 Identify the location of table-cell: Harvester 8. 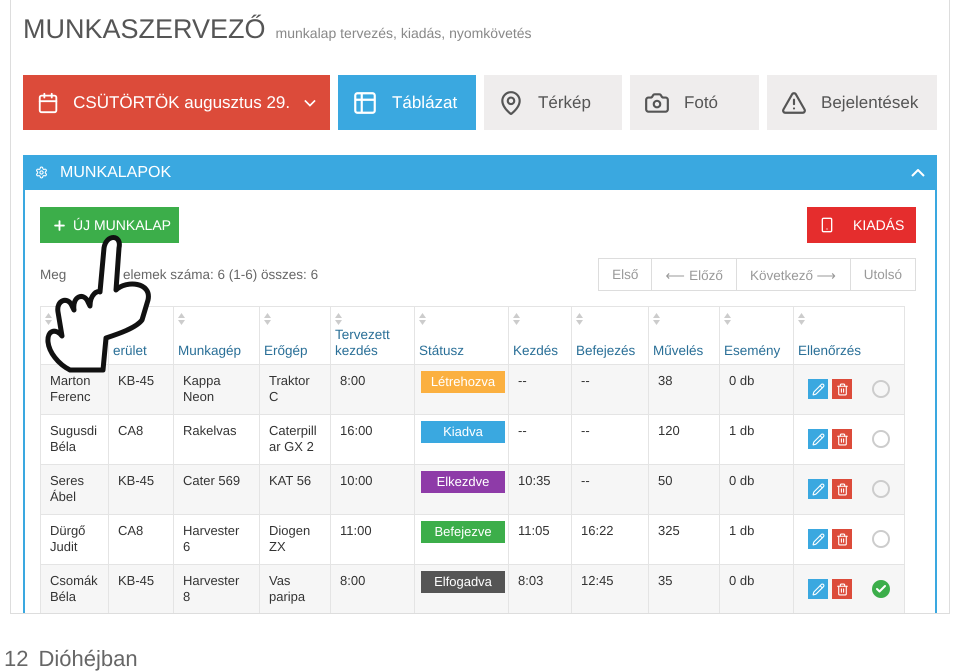
(211, 588).